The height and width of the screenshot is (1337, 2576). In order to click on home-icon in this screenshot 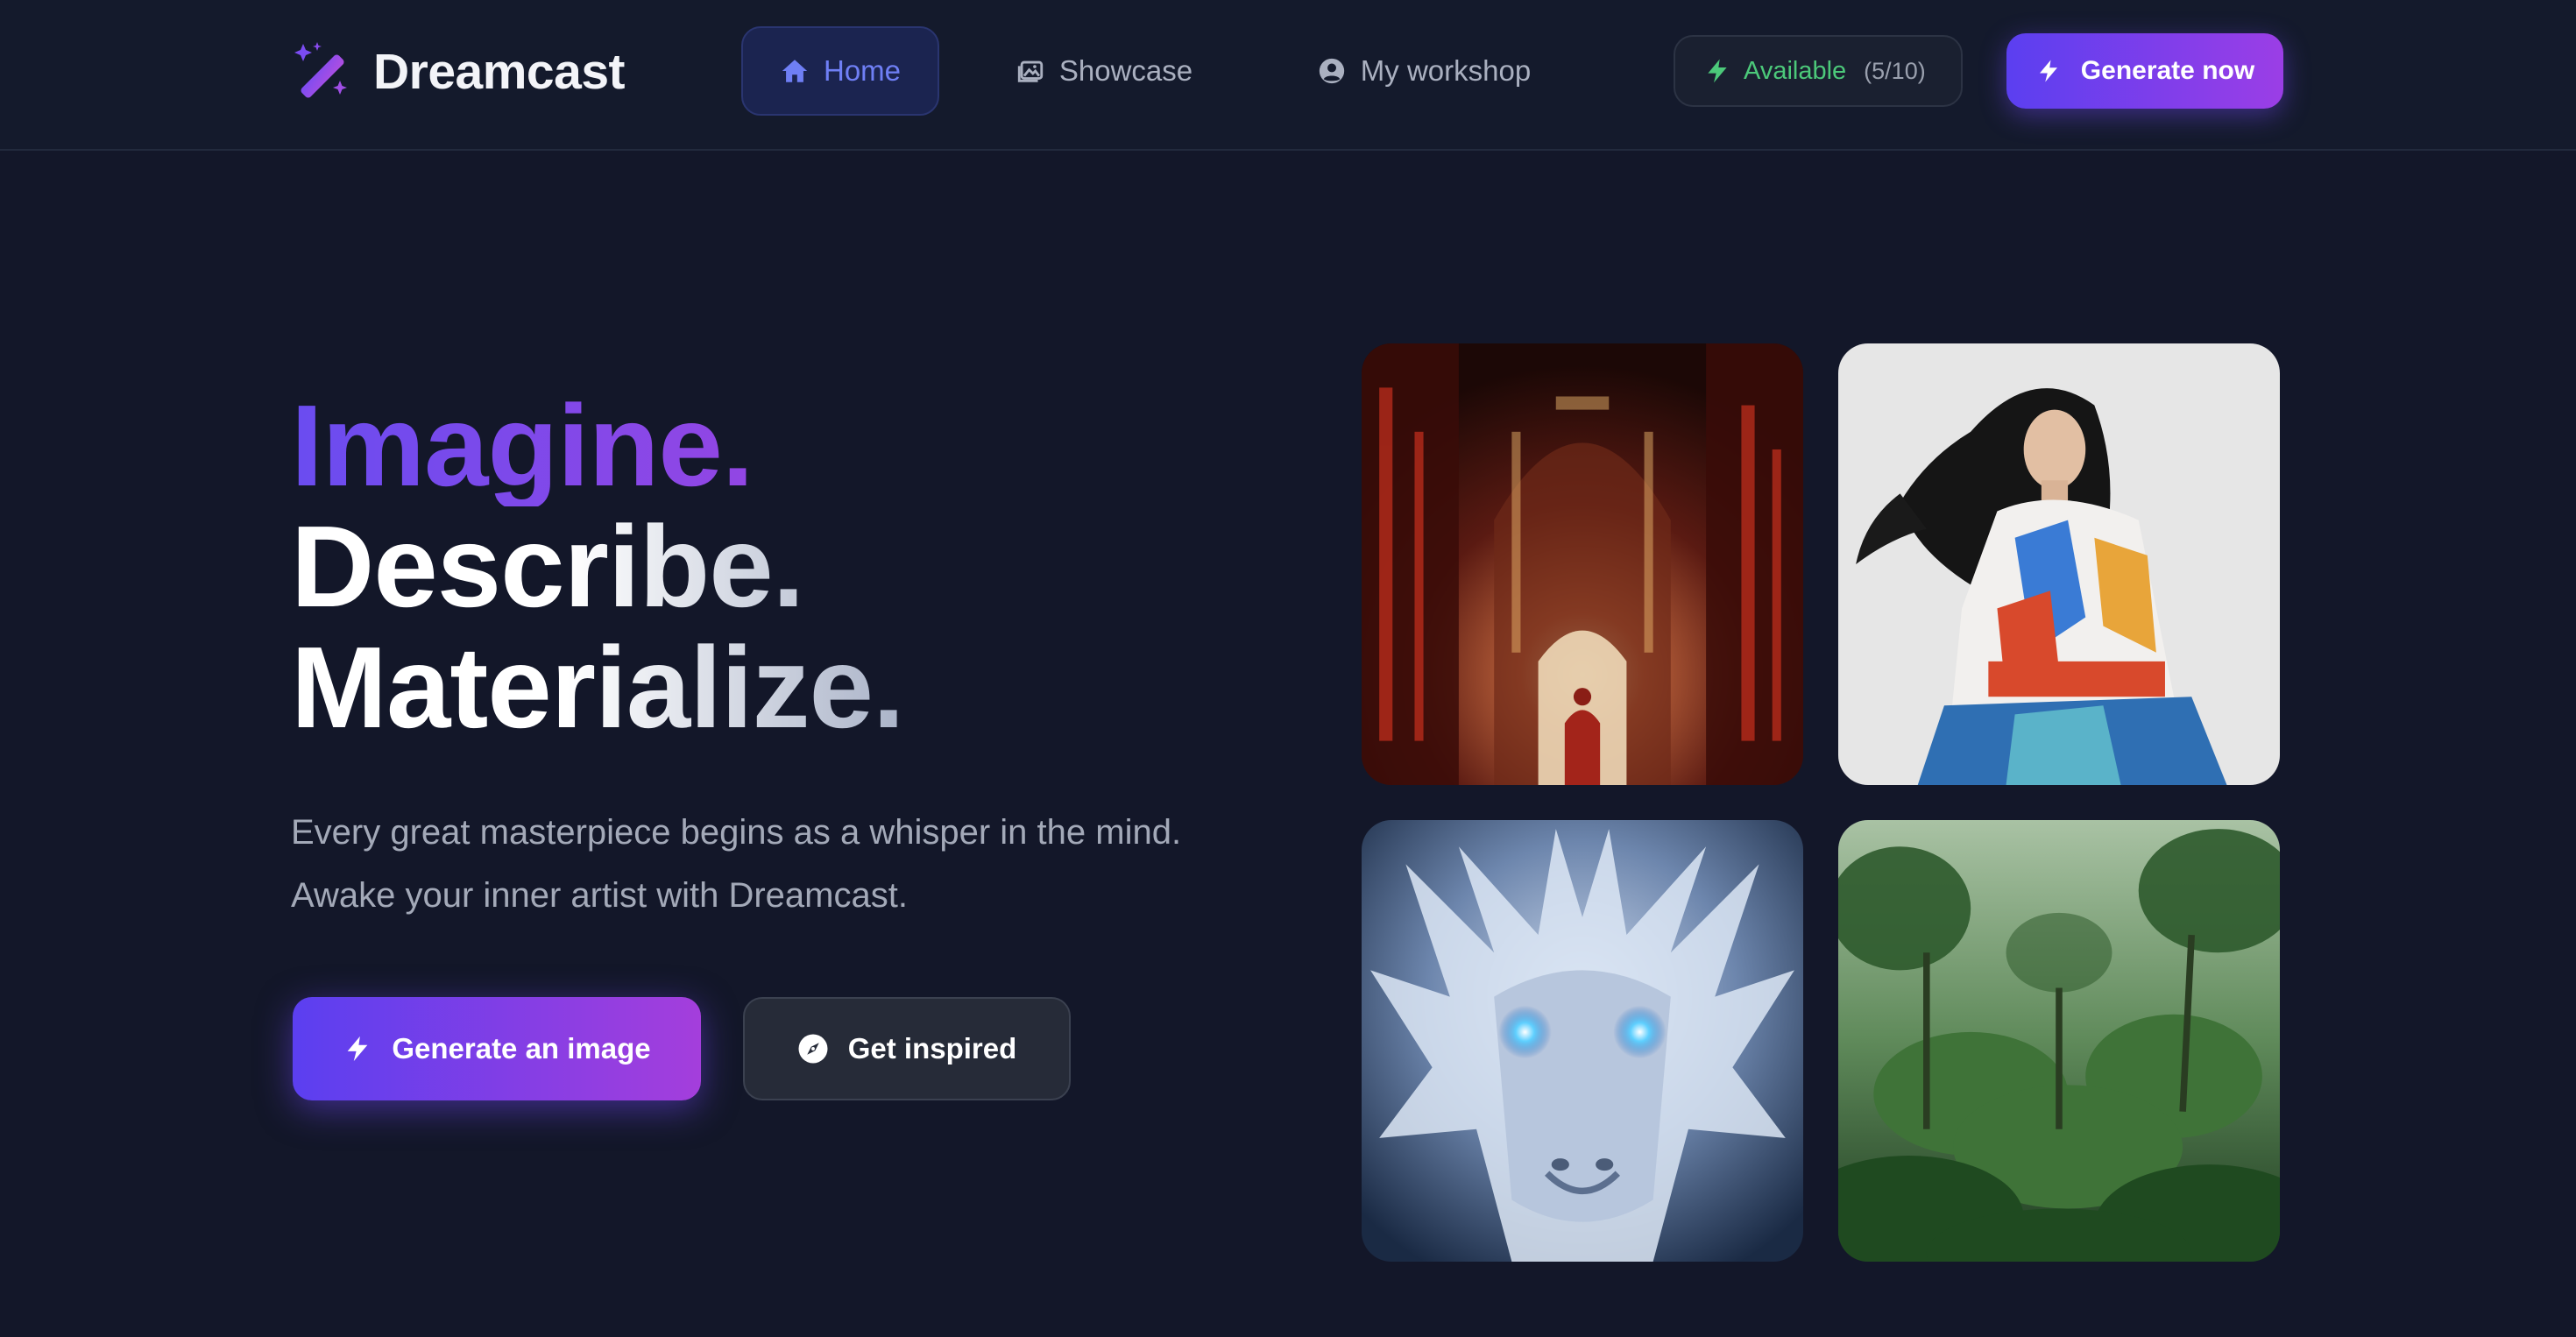, I will do `click(795, 71)`.